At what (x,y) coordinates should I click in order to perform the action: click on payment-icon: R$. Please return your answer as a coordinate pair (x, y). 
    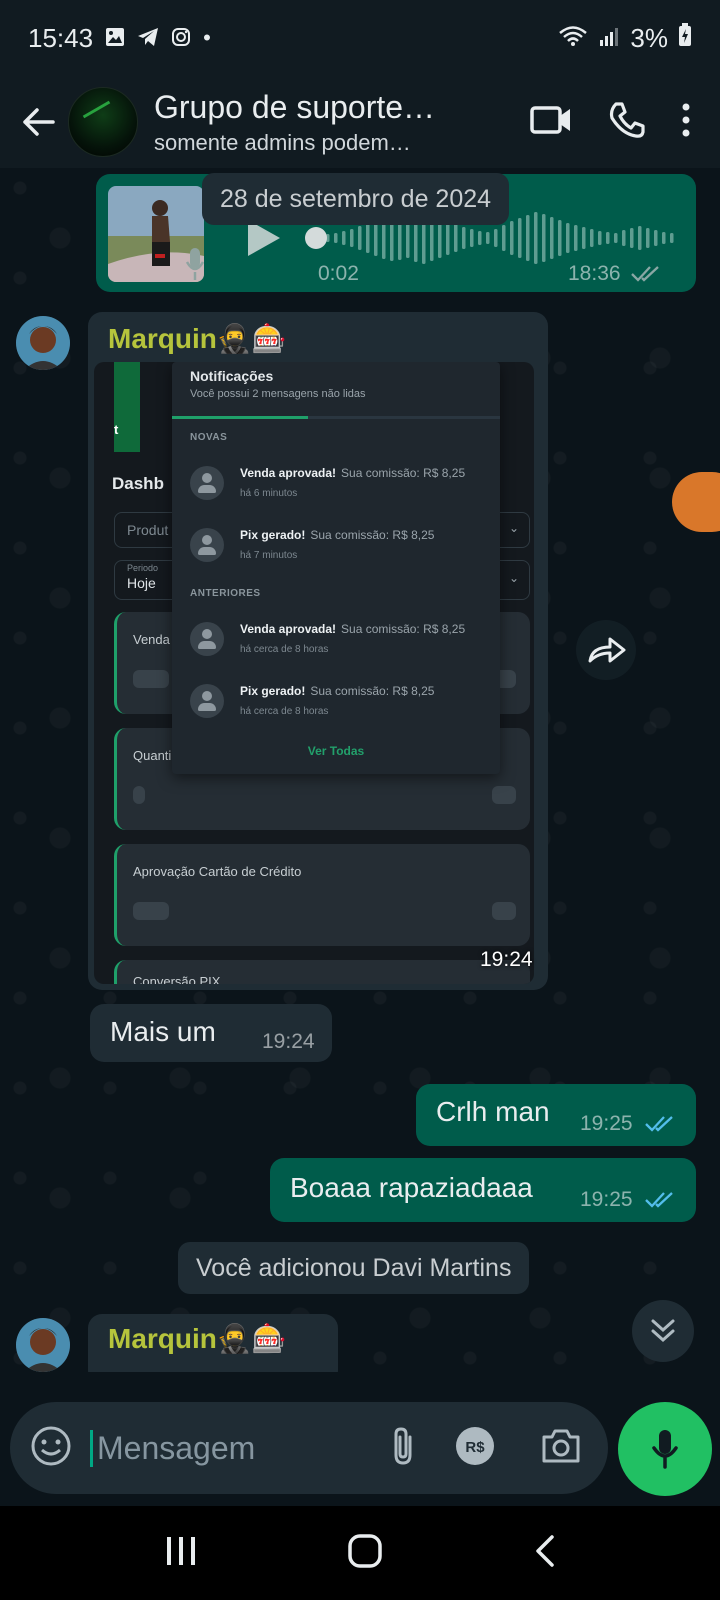
    Looking at the image, I should click on (475, 1448).